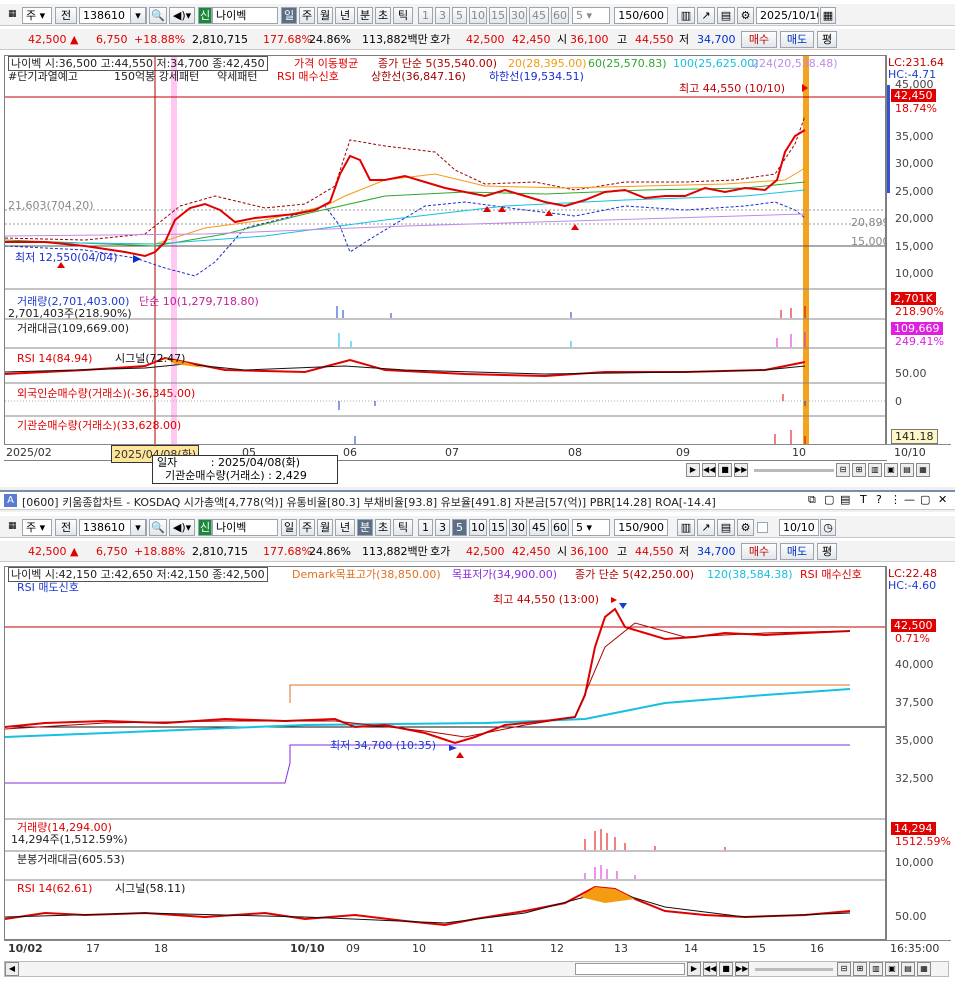  I want to click on window-copy-icon: ▢, so click(829, 499).